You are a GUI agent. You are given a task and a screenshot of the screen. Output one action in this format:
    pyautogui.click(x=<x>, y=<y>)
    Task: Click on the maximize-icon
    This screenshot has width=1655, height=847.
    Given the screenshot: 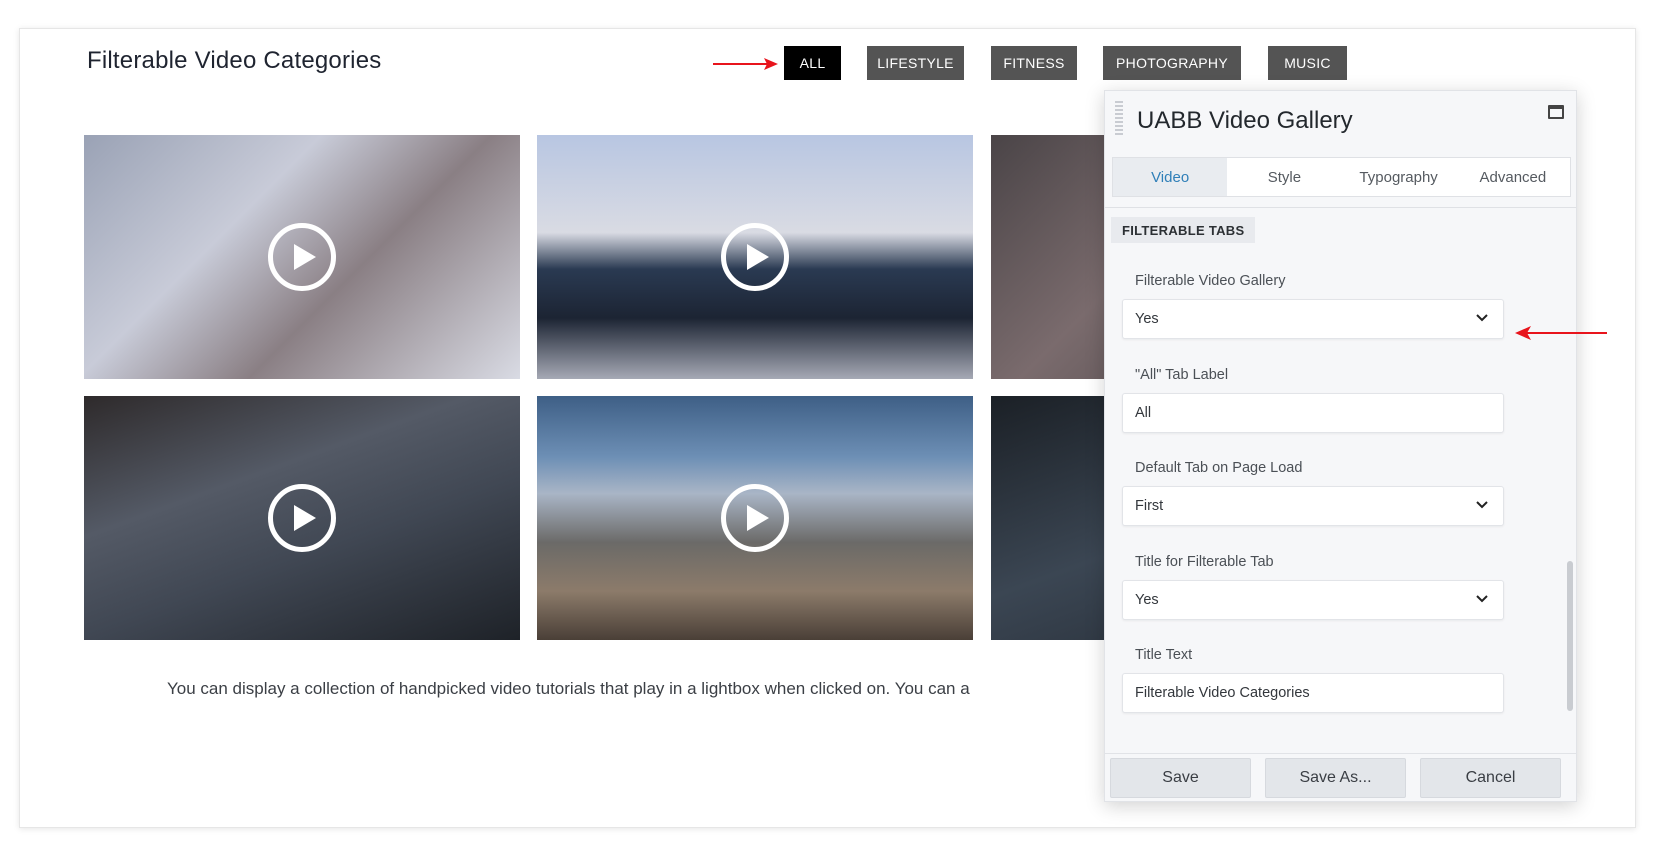 What is the action you would take?
    pyautogui.click(x=1556, y=112)
    